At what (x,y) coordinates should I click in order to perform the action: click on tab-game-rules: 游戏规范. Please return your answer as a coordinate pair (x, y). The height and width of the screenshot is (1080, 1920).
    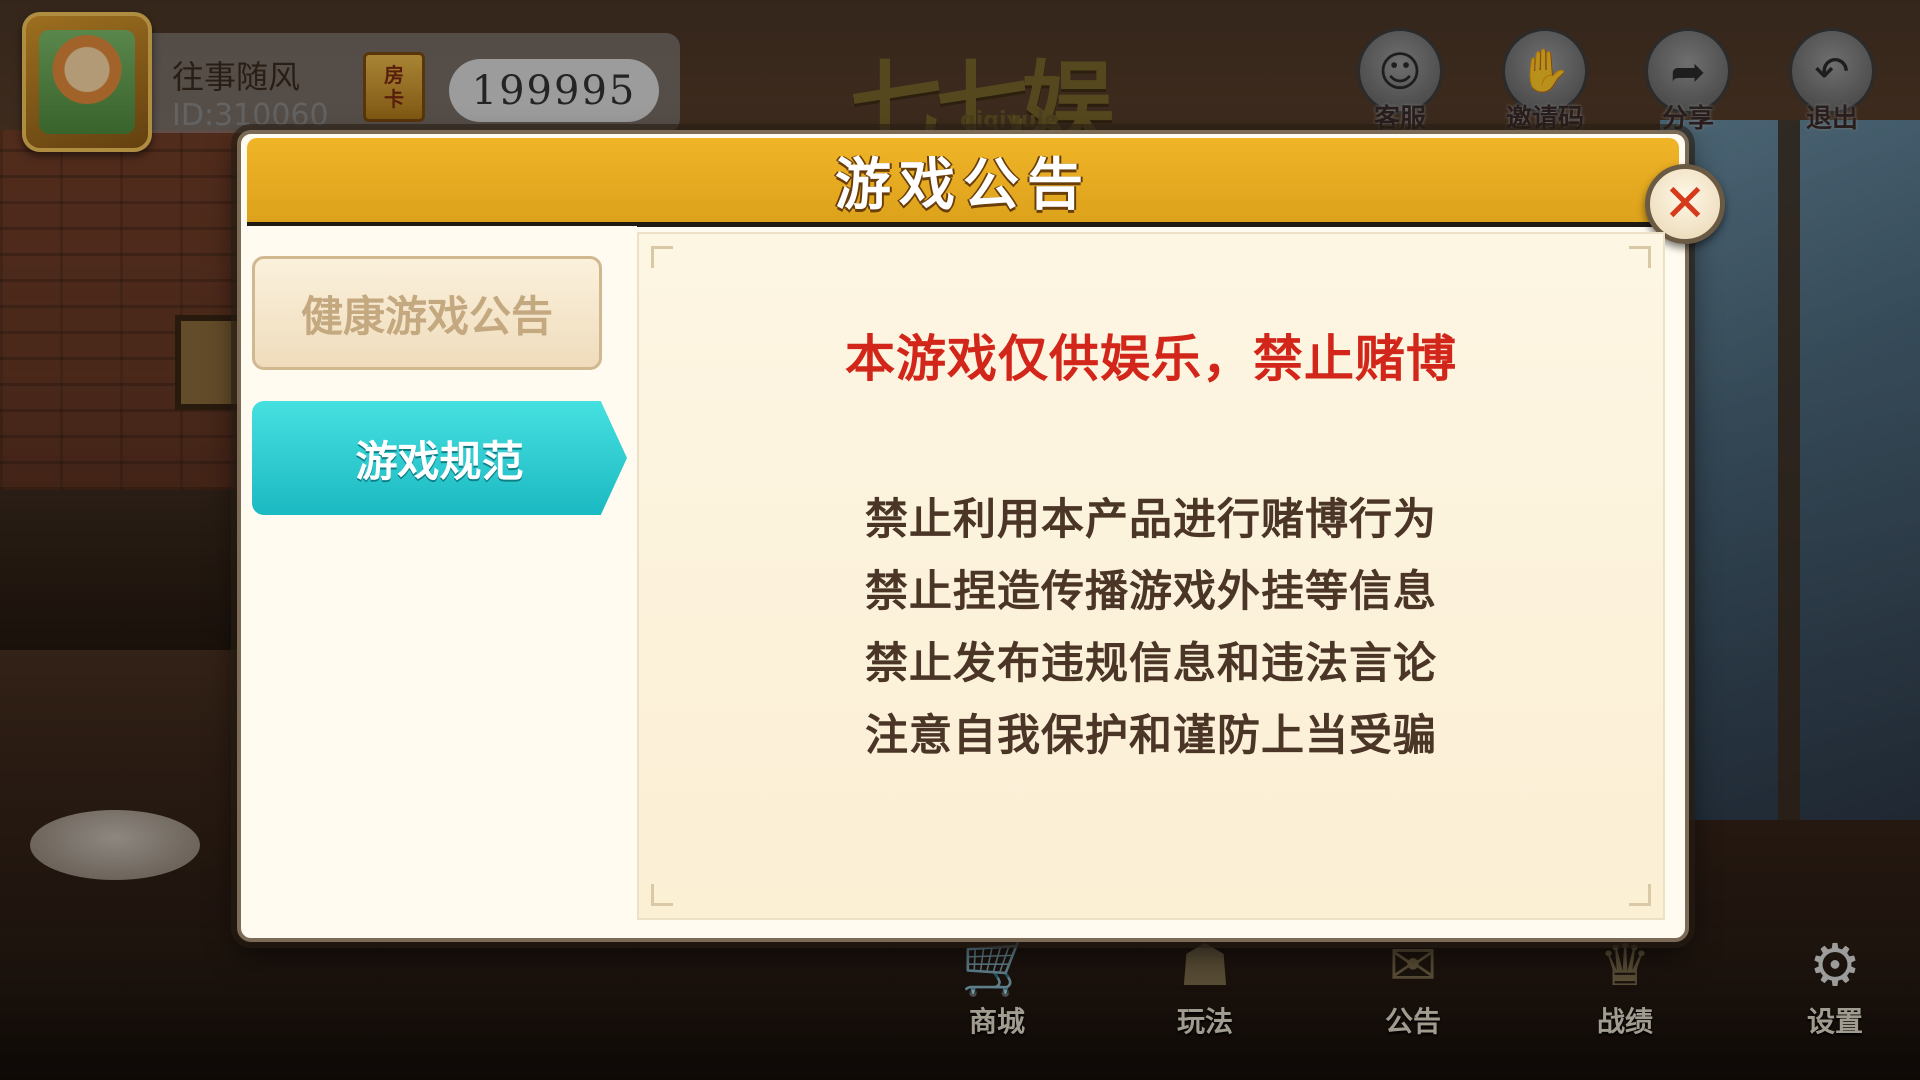
    Looking at the image, I should click on (439, 458).